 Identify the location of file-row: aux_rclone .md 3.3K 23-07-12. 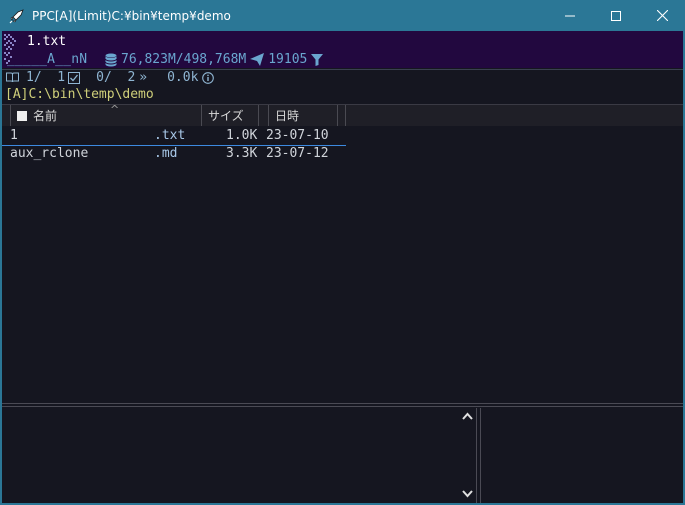
(342, 154).